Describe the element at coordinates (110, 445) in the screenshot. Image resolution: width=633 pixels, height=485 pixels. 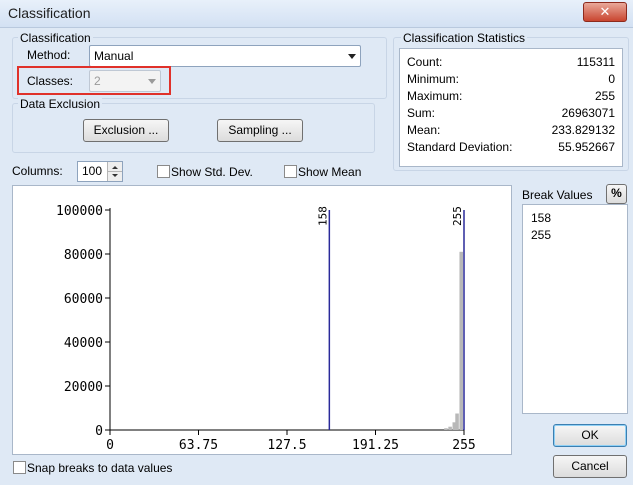
I see `x-tick-label: 0` at that location.